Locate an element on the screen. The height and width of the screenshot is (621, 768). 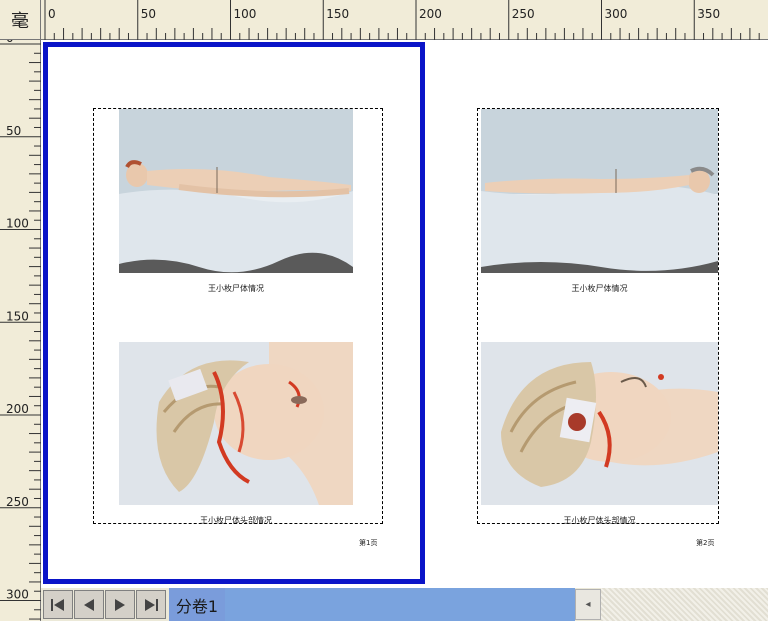
previous-arrow-icon is located at coordinates (89, 604).